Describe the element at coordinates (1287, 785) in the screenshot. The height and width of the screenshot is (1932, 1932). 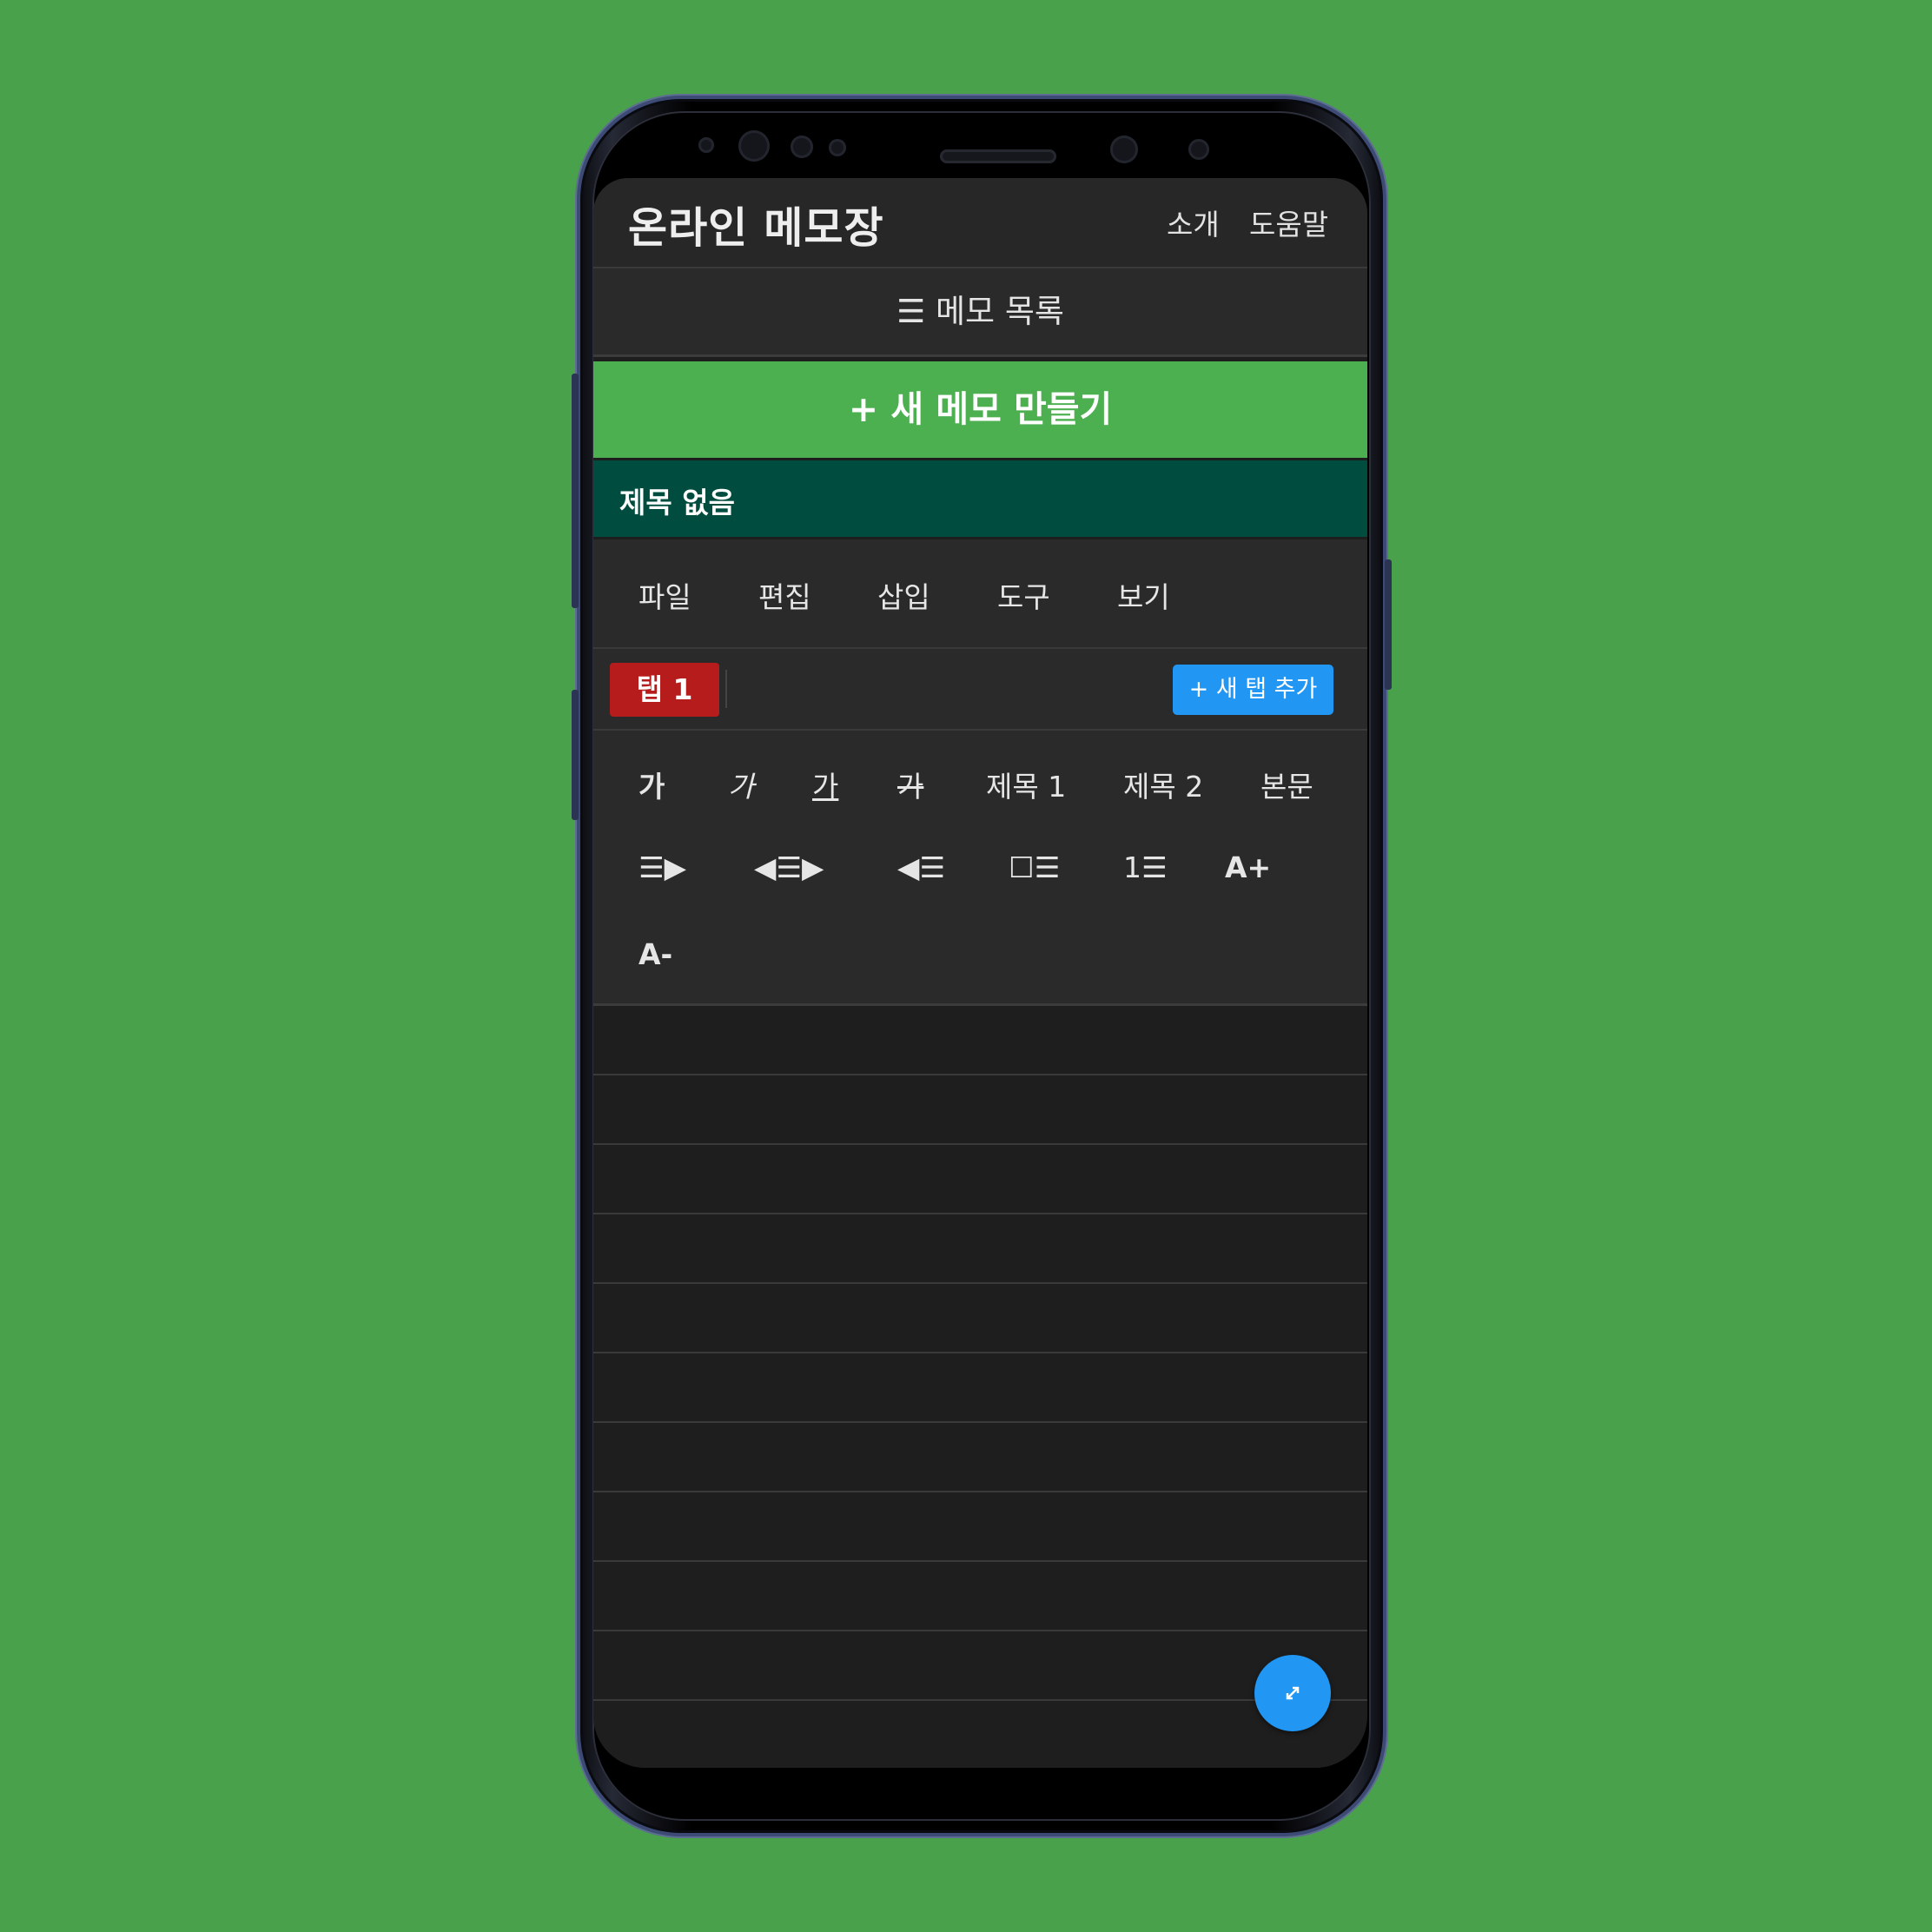
I see `body-text-button: 본문` at that location.